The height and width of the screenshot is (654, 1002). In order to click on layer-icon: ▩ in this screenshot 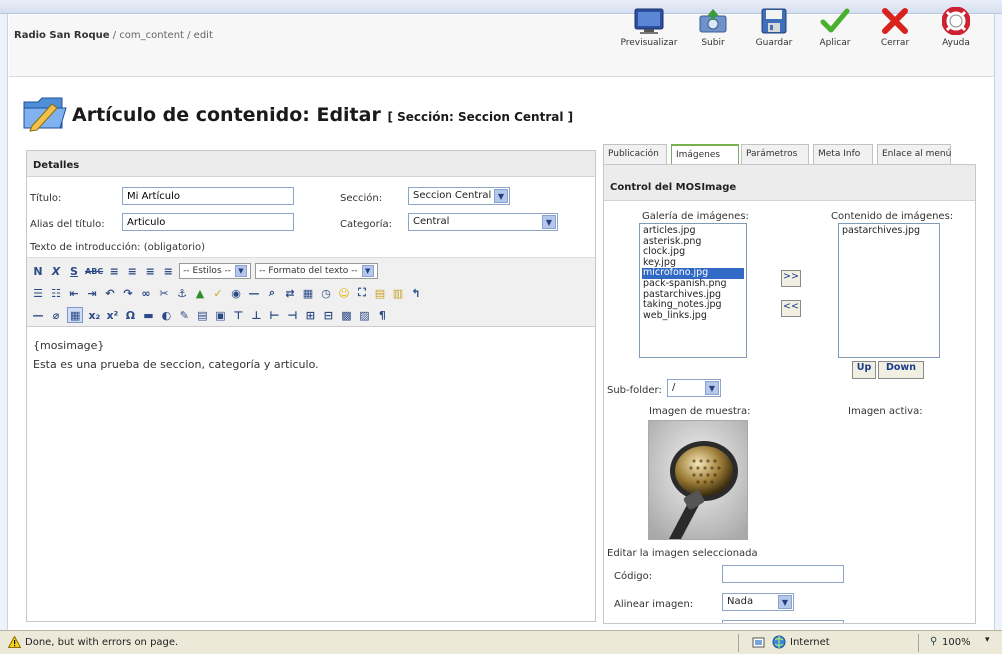, I will do `click(346, 315)`.